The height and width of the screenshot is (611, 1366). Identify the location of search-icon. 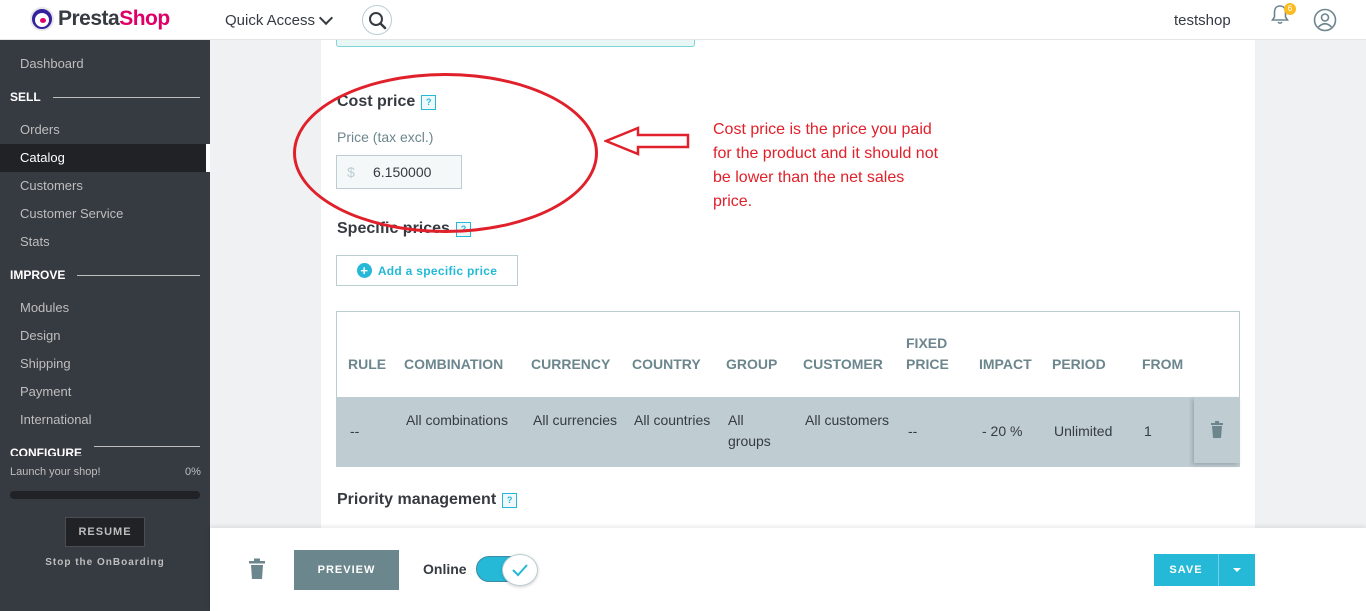
(378, 21).